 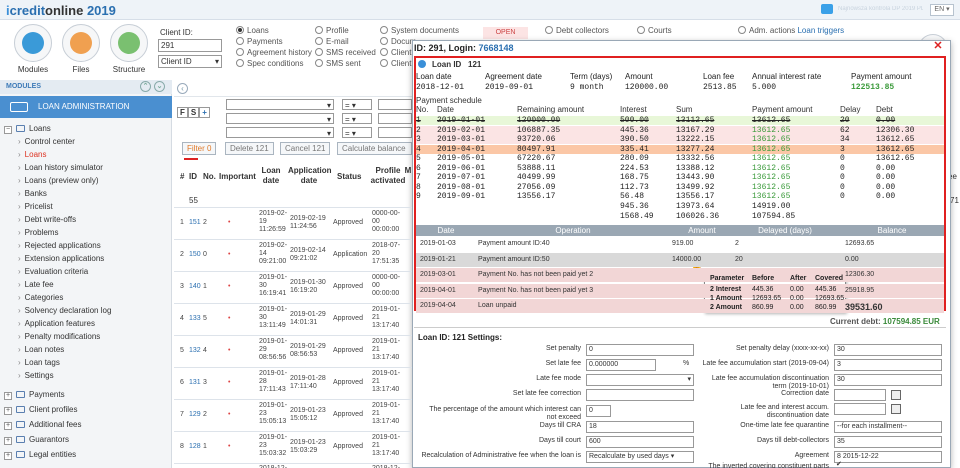 I want to click on sidebar-item-control-center: › Control center, so click(x=46, y=141).